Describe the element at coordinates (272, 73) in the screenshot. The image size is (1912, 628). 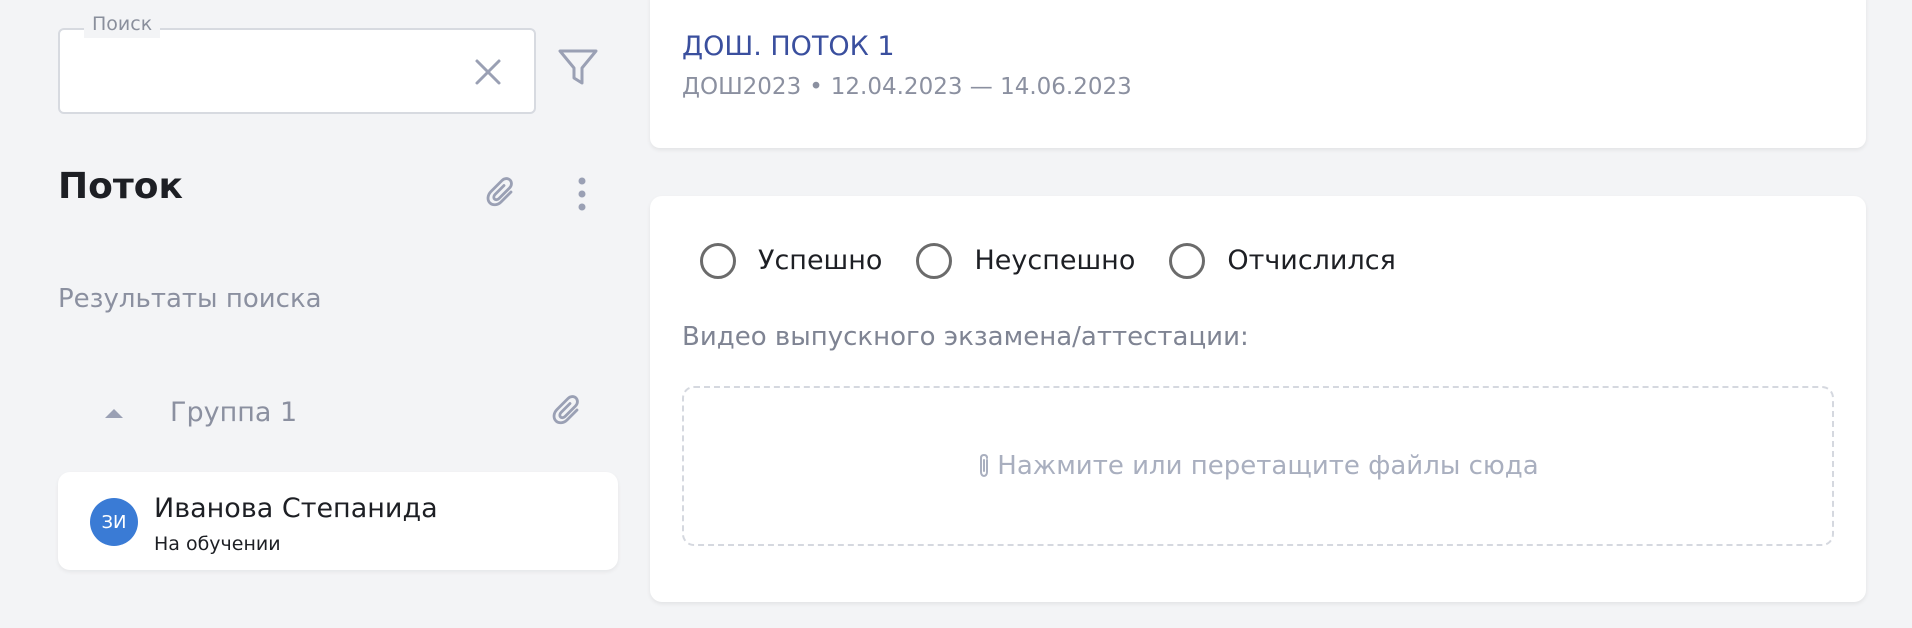
I see `search-input` at that location.